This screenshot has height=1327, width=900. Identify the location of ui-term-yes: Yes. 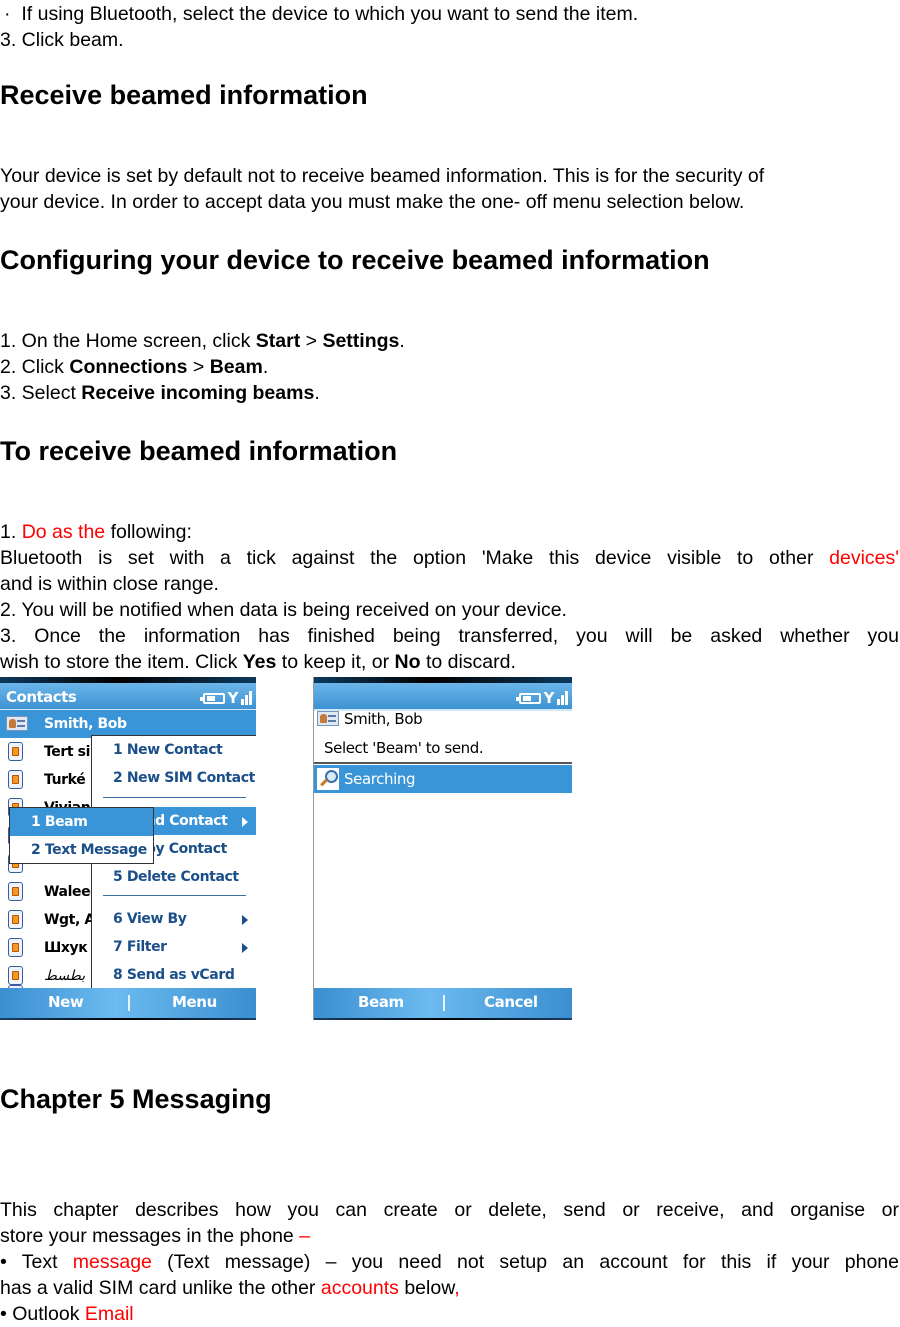
(259, 662).